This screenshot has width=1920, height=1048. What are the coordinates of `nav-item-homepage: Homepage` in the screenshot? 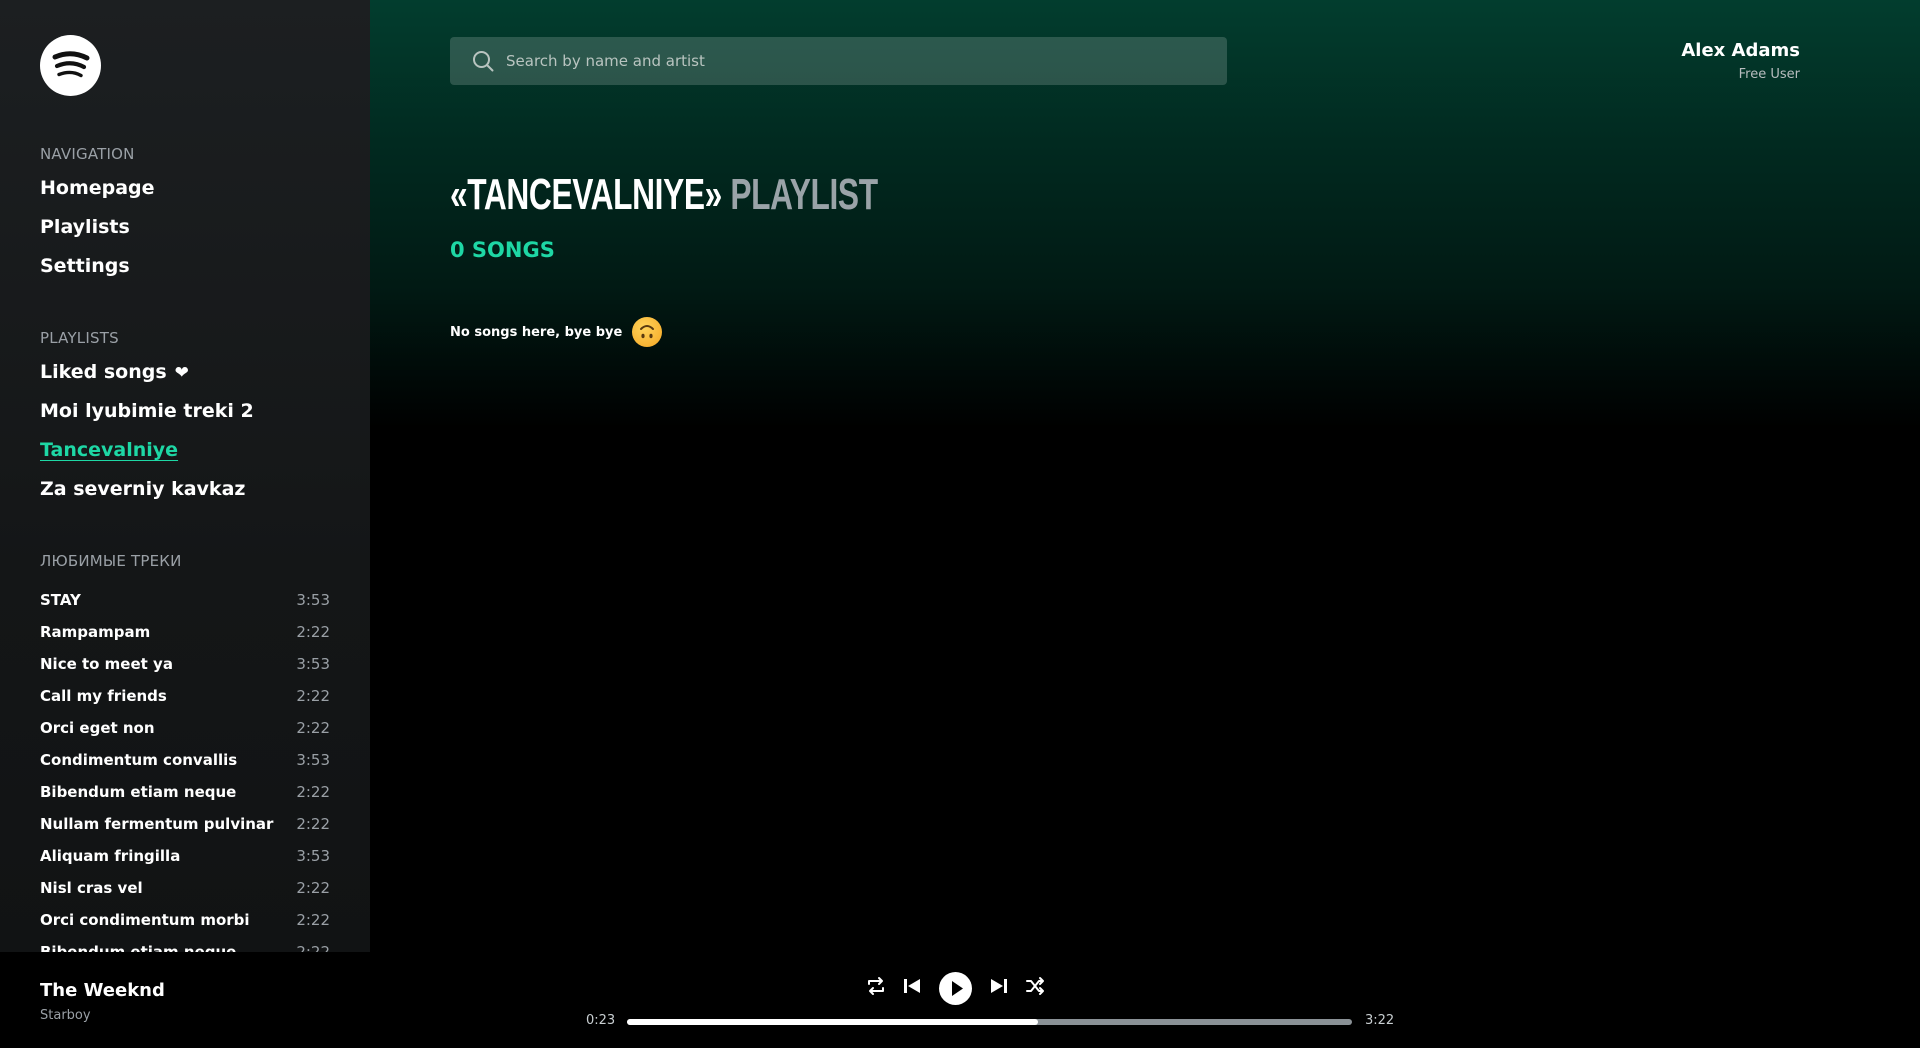 It's located at (97, 188).